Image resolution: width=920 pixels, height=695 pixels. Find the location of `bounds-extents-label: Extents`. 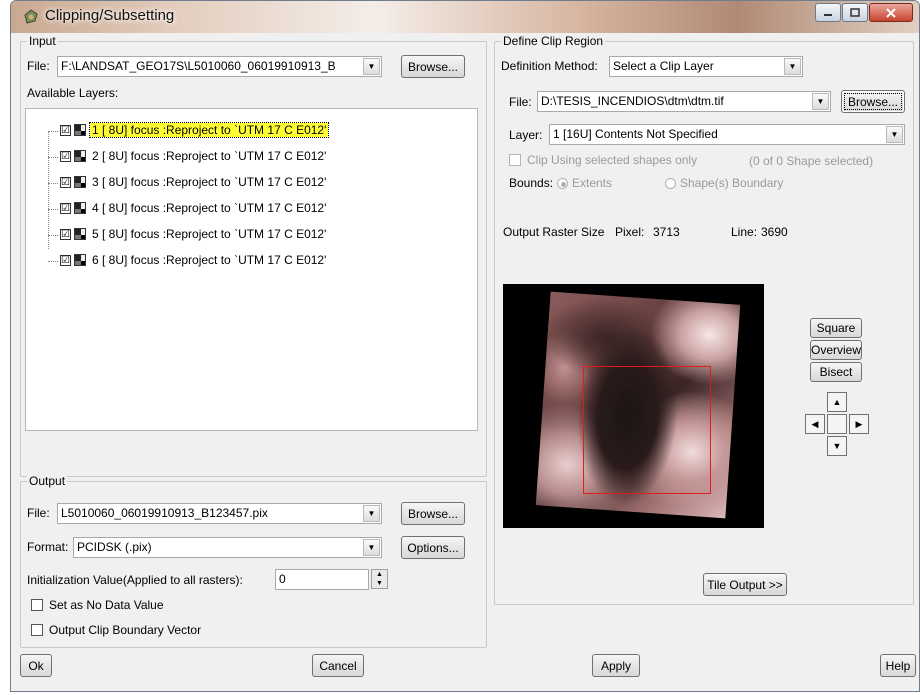

bounds-extents-label: Extents is located at coordinates (592, 183).